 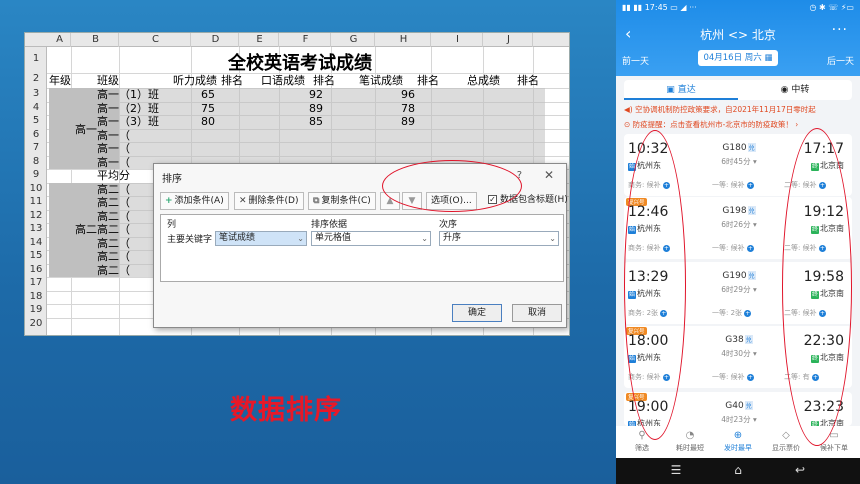 I want to click on close-button: ✕, so click(x=549, y=175).